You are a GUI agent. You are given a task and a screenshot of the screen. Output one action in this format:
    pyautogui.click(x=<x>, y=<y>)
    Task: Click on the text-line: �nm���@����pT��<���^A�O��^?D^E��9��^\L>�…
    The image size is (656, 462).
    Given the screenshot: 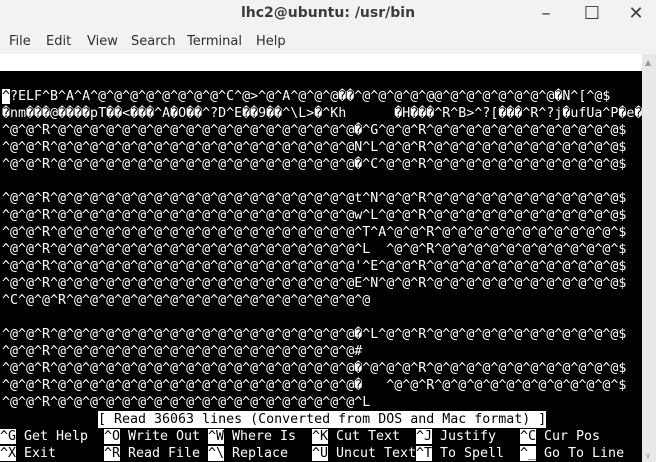 What is the action you would take?
    pyautogui.click(x=322, y=113)
    